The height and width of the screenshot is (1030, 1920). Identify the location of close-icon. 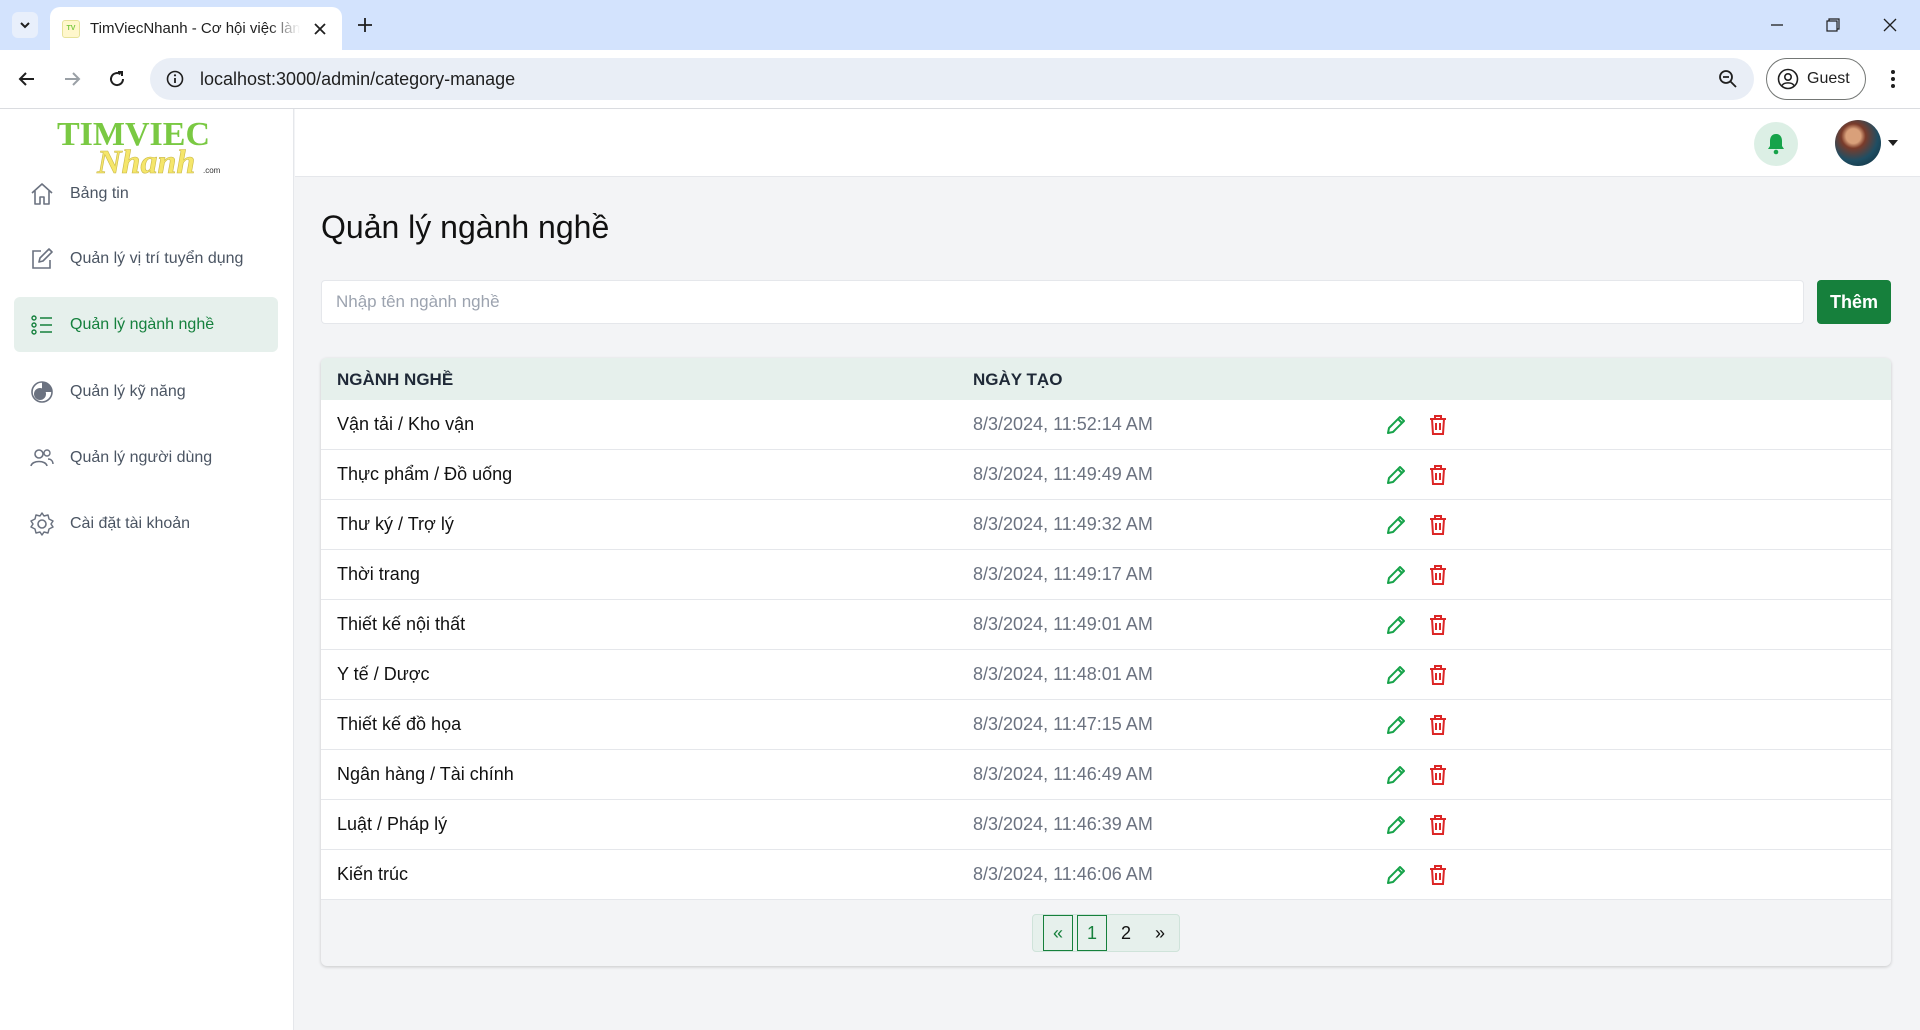
(1890, 25).